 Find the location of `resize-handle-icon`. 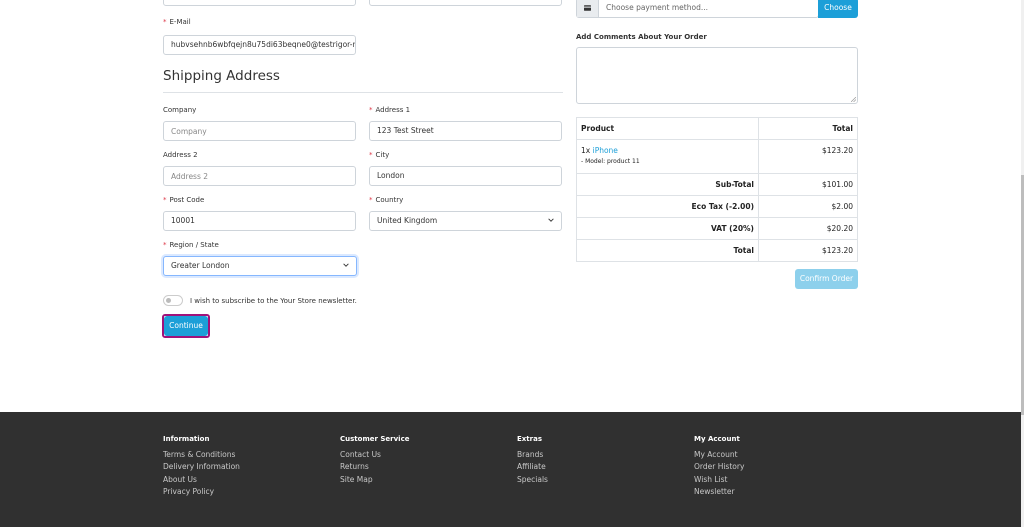

resize-handle-icon is located at coordinates (853, 99).